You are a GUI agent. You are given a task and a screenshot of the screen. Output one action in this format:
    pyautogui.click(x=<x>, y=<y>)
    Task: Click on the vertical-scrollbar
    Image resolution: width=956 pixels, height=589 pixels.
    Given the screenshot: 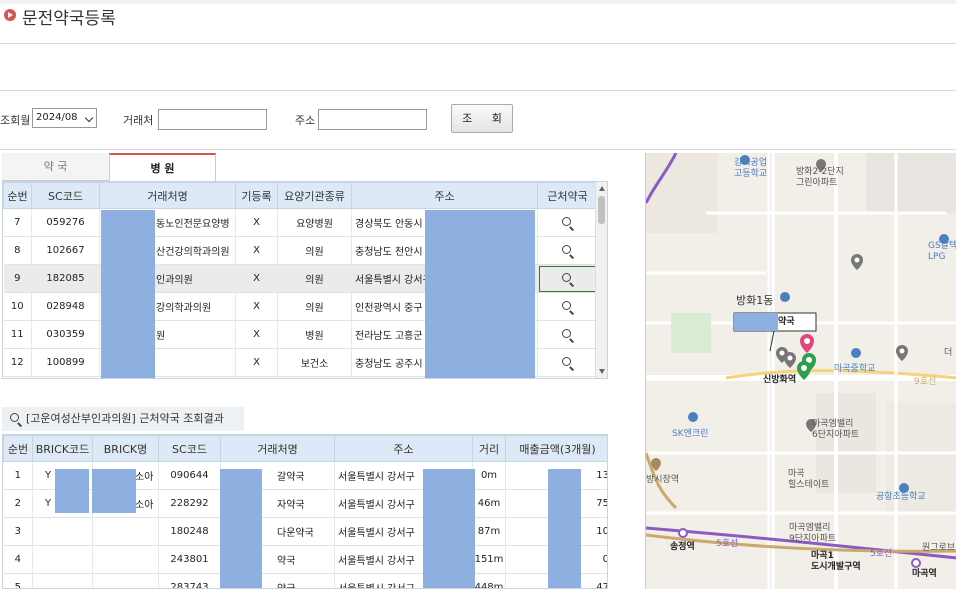 What is the action you would take?
    pyautogui.click(x=601, y=280)
    